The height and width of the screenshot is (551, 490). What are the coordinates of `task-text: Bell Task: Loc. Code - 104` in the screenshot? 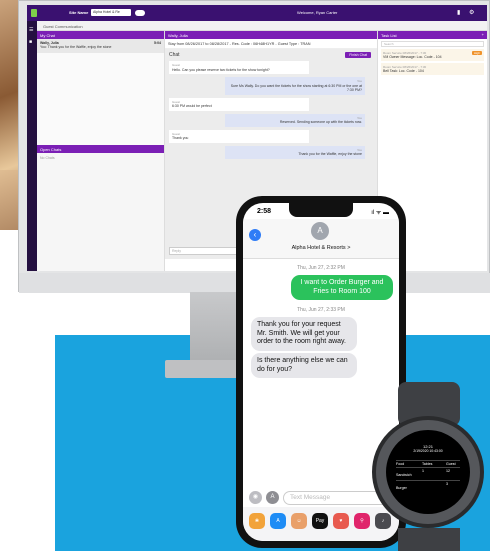 It's located at (403, 71).